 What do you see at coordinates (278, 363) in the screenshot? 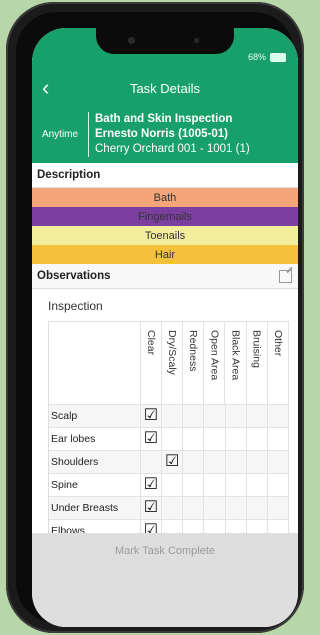
I see `column-header: Other` at bounding box center [278, 363].